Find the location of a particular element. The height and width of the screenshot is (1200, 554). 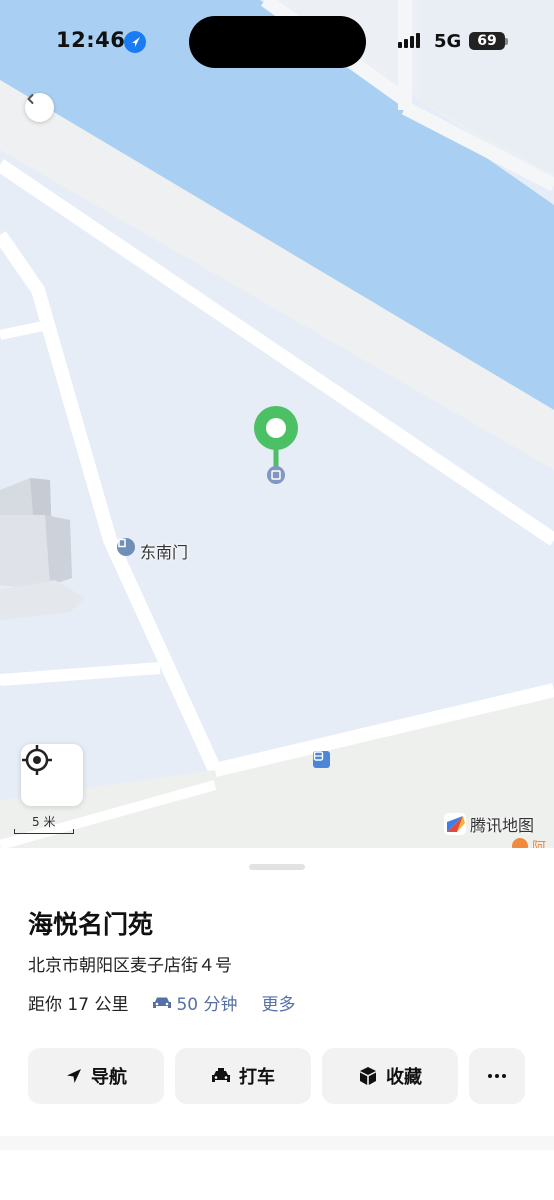

scale-bar is located at coordinates (44, 831).